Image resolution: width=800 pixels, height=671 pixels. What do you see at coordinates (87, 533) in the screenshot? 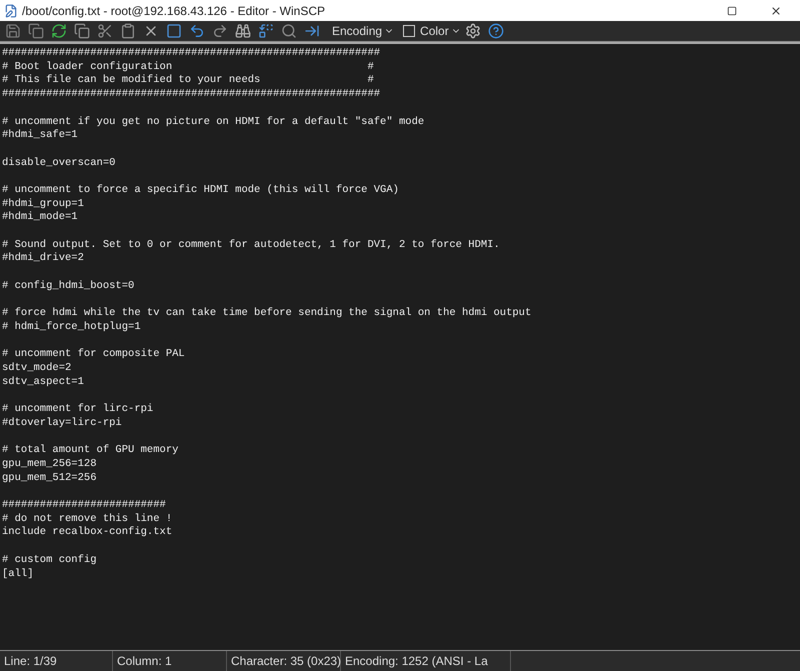
I see `code-line: include recalbox-config.txt` at bounding box center [87, 533].